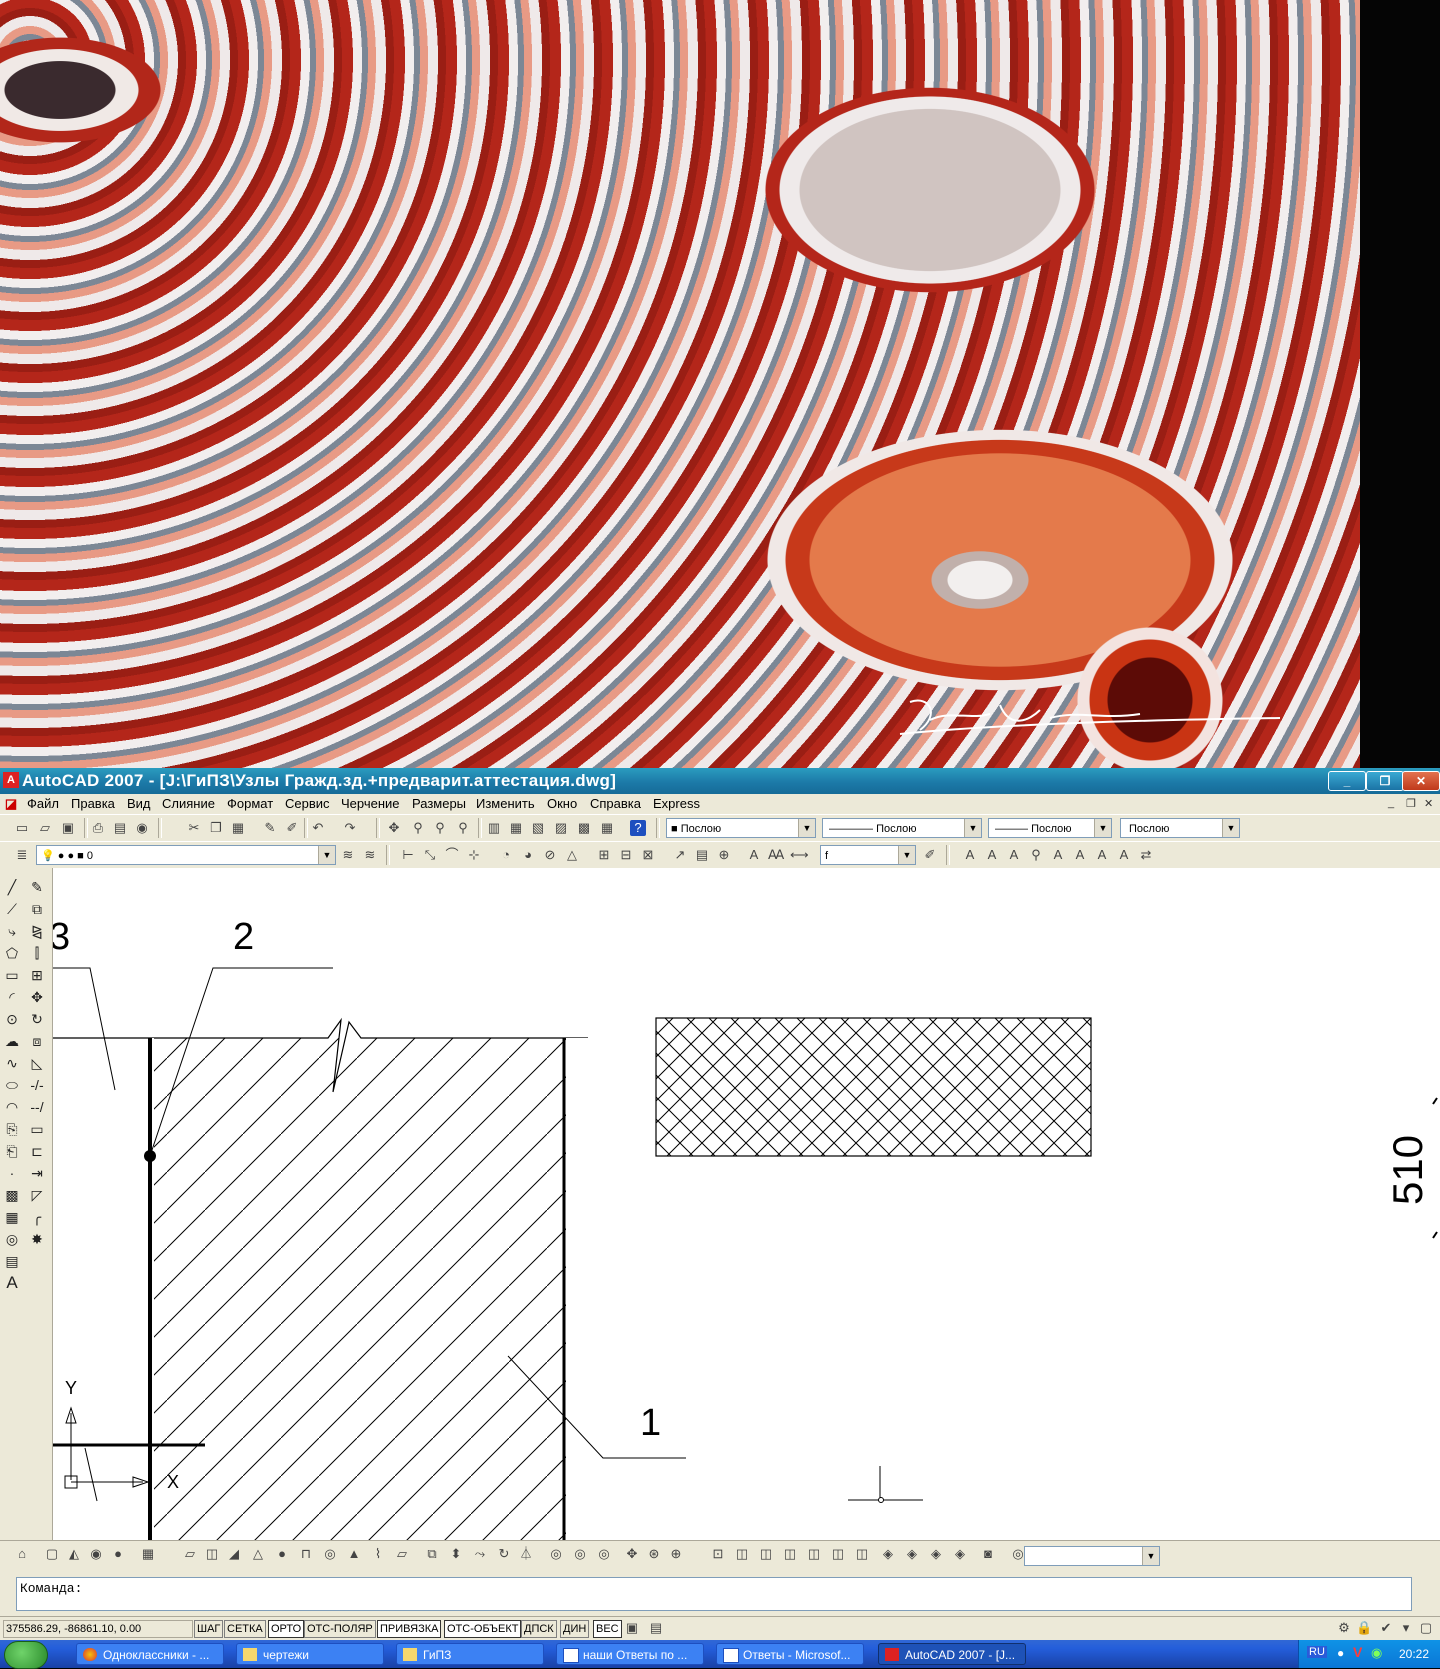 The image size is (1440, 1669). Describe the element at coordinates (12, 1217) in the screenshot. I see `gradient-icon: ▦` at that location.